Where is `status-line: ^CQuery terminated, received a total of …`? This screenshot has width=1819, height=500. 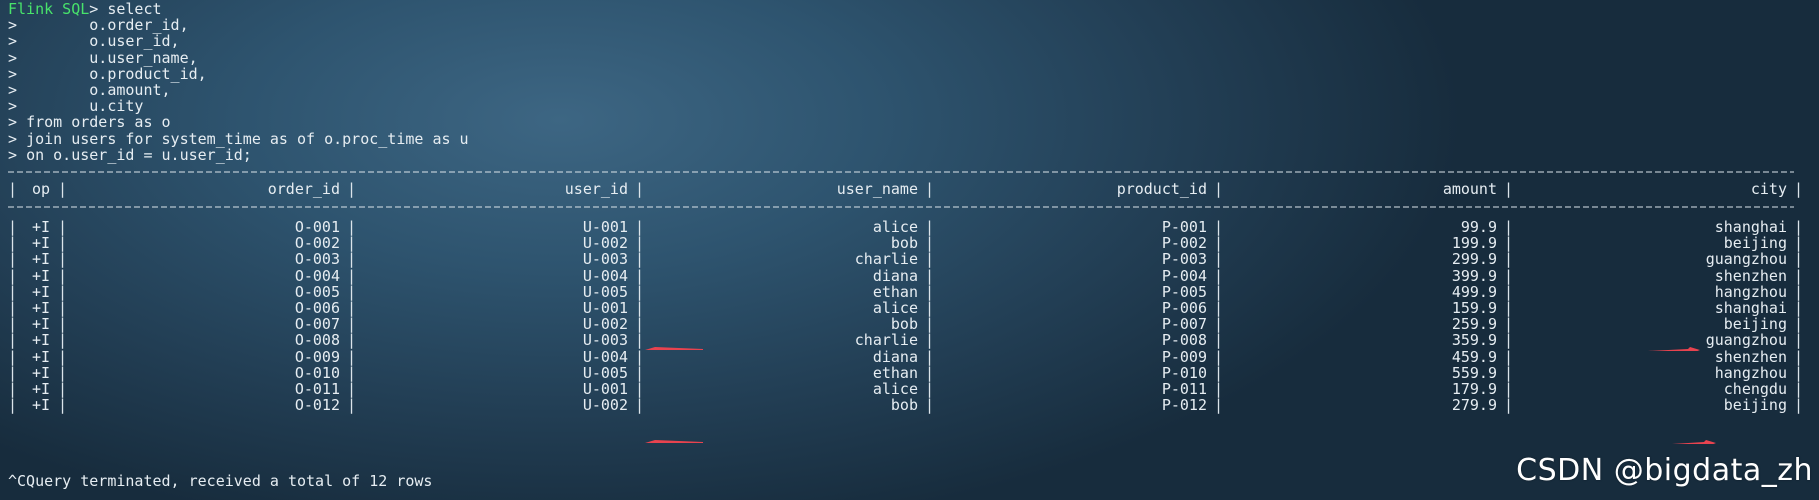 status-line: ^CQuery terminated, received a total of … is located at coordinates (220, 481).